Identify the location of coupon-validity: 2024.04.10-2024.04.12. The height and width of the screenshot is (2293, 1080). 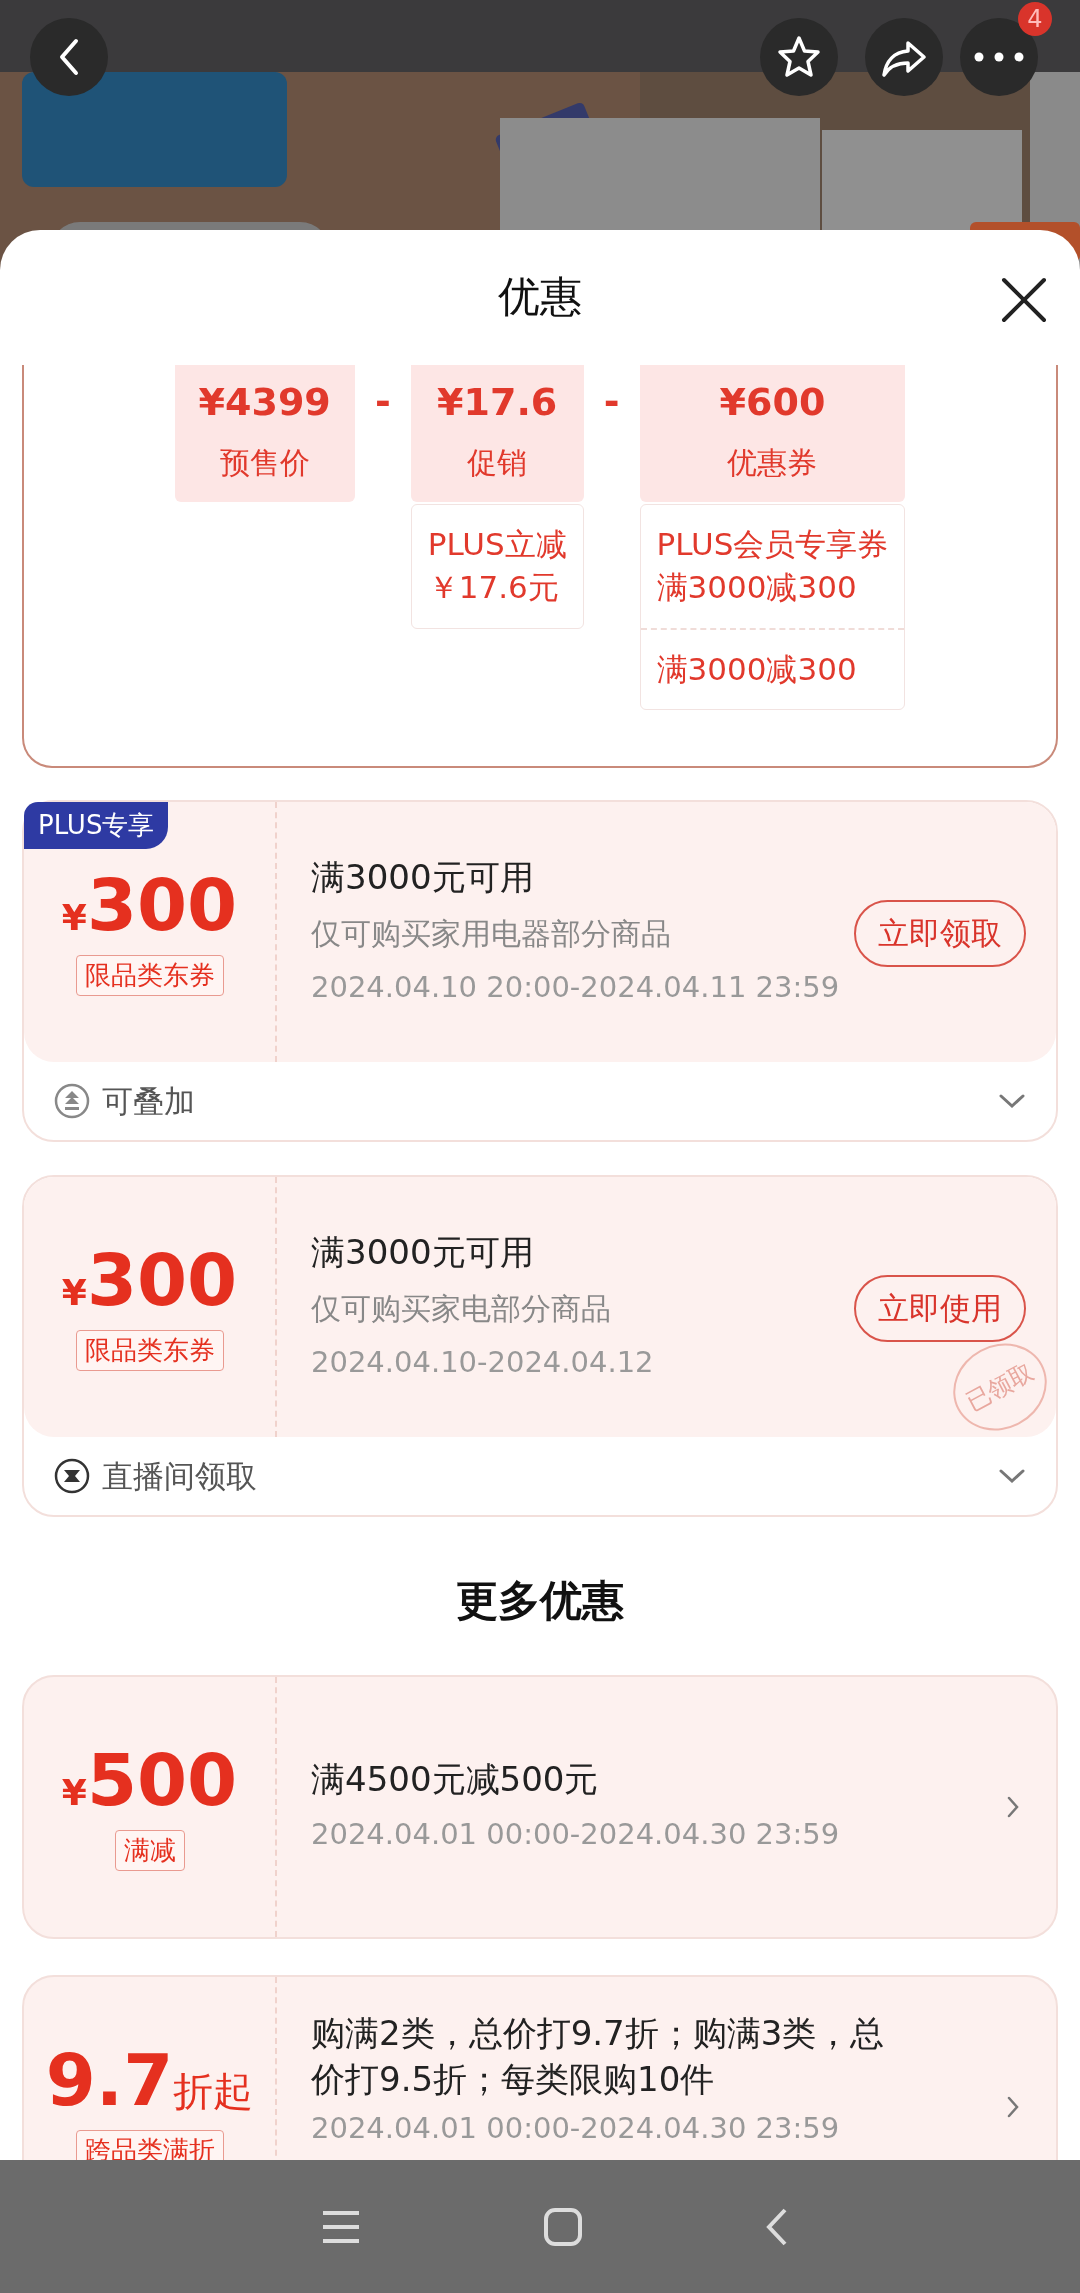
(482, 1362).